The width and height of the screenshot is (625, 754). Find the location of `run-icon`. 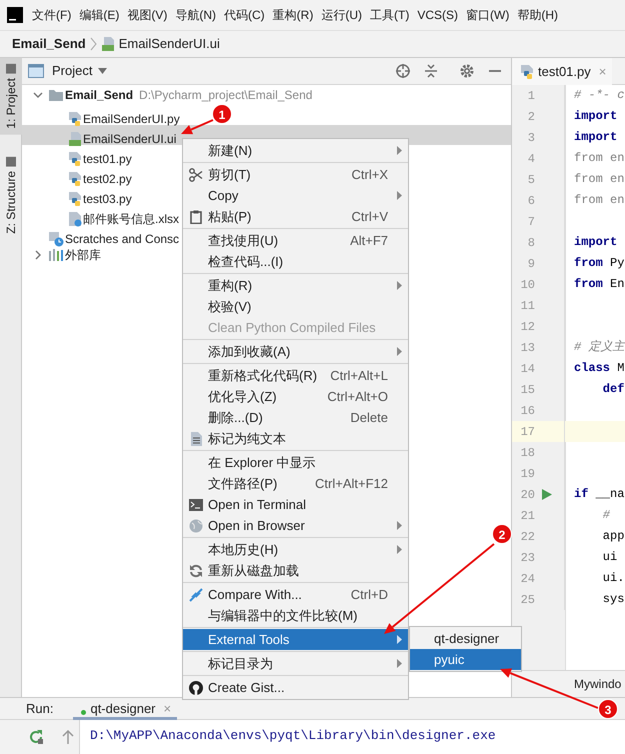

run-icon is located at coordinates (547, 494).